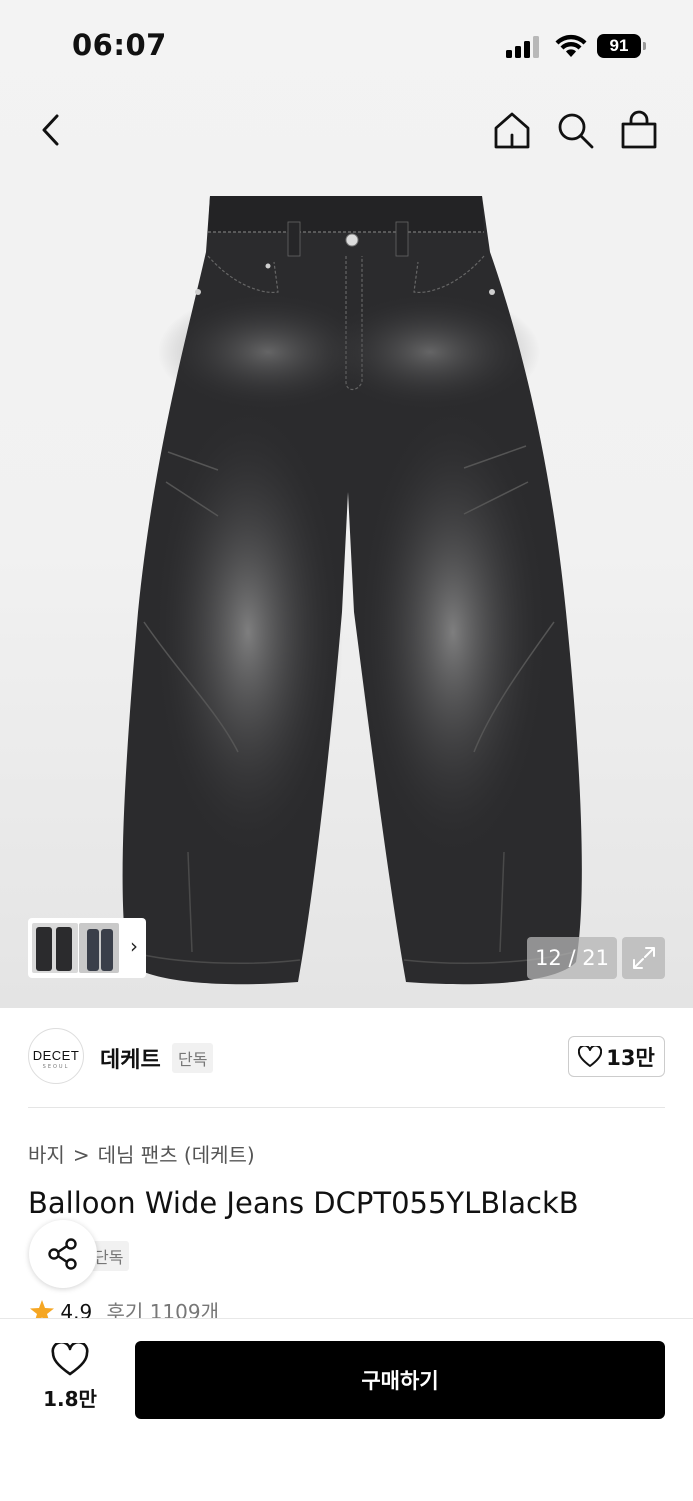 The width and height of the screenshot is (693, 1501). I want to click on search-button, so click(575, 130).